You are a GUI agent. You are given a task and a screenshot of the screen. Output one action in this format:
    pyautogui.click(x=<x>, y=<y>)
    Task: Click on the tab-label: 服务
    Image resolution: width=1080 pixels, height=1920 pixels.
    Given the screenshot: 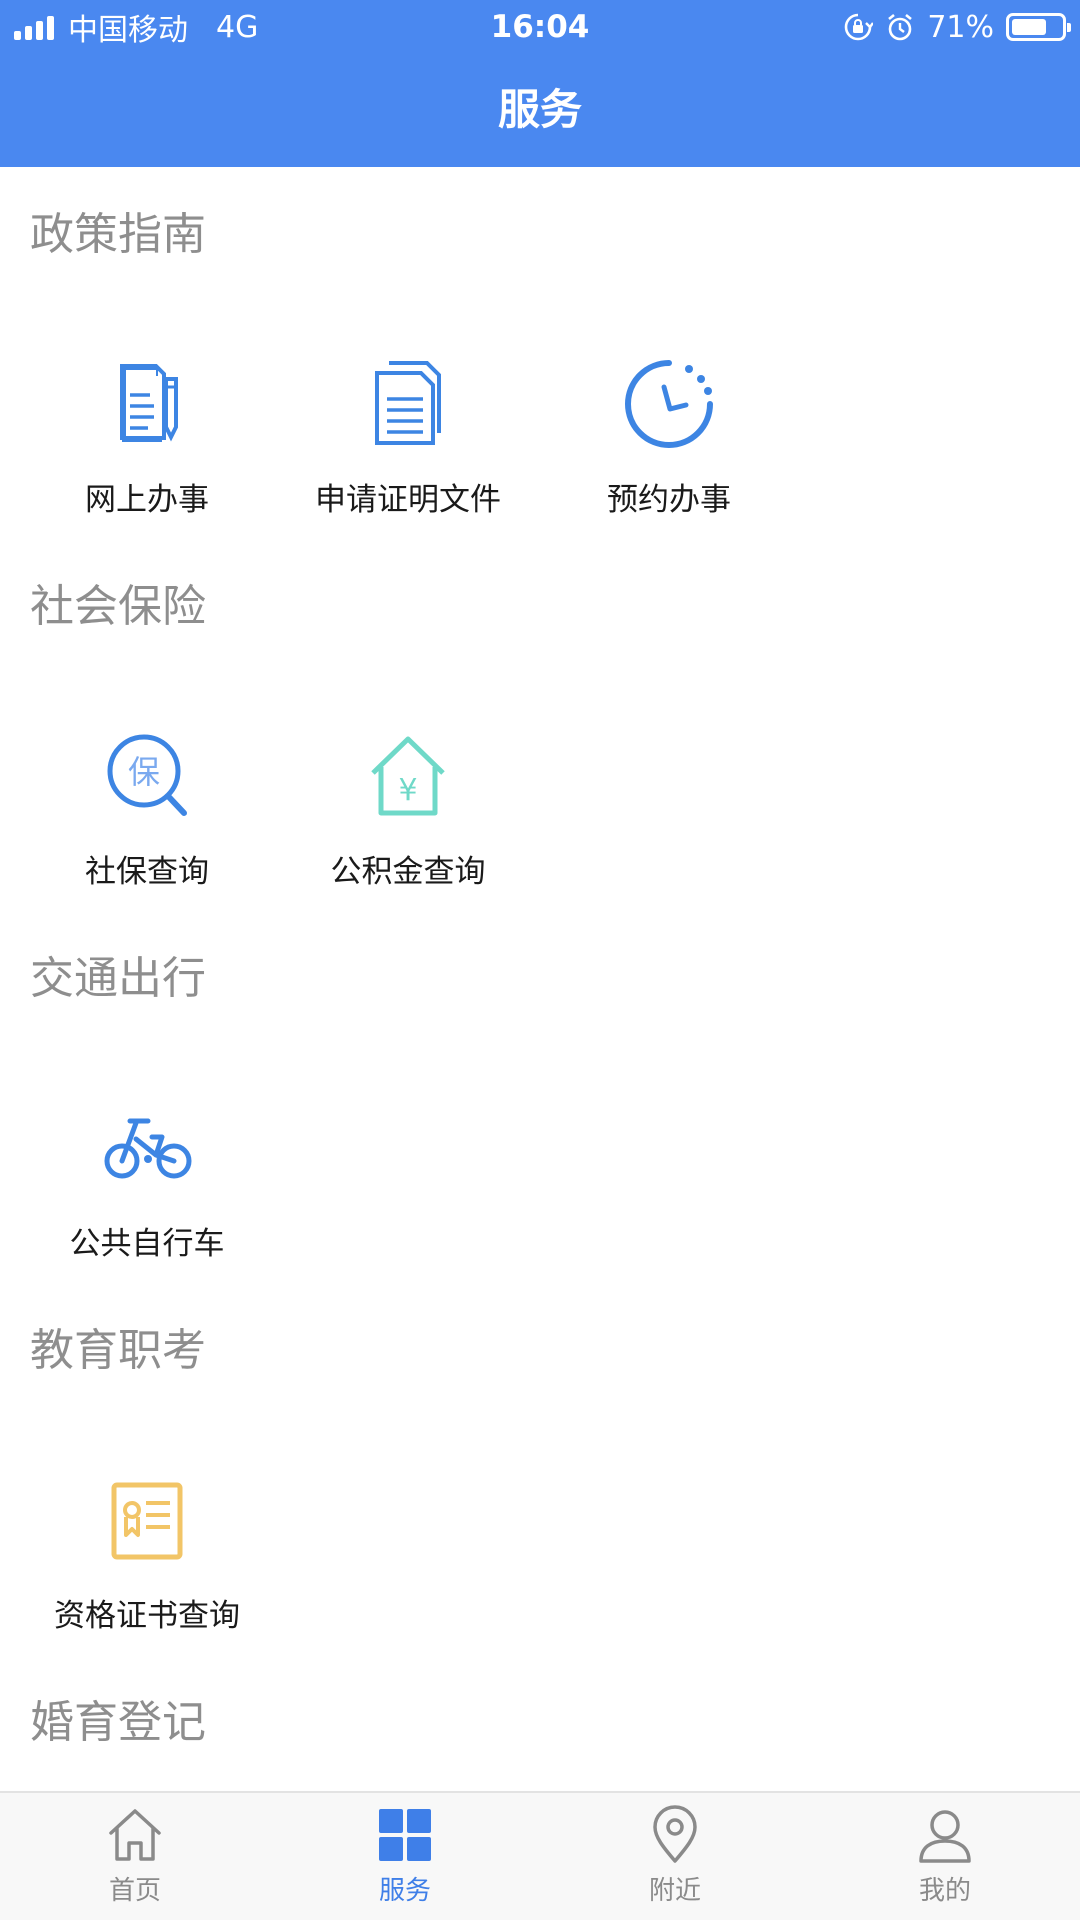 What is the action you would take?
    pyautogui.click(x=404, y=1891)
    